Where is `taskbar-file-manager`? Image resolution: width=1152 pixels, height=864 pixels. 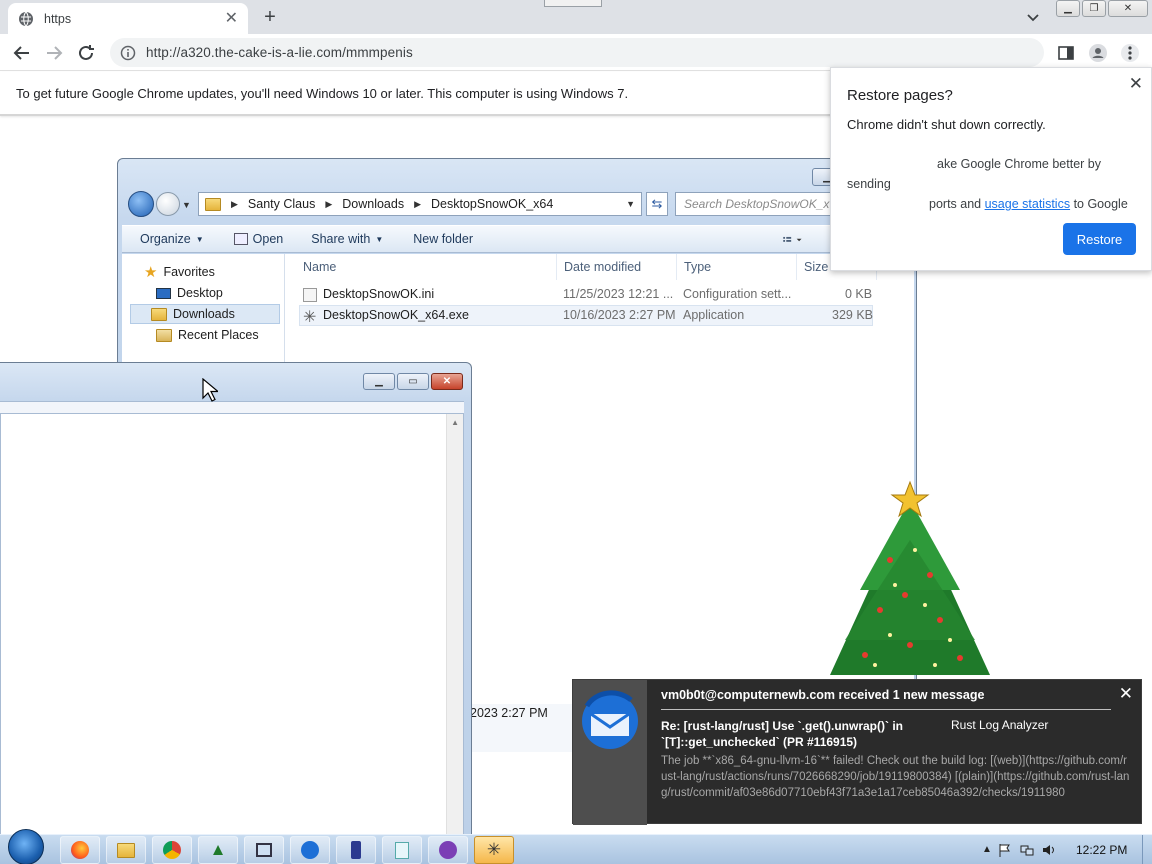
taskbar-file-manager is located at coordinates (126, 850).